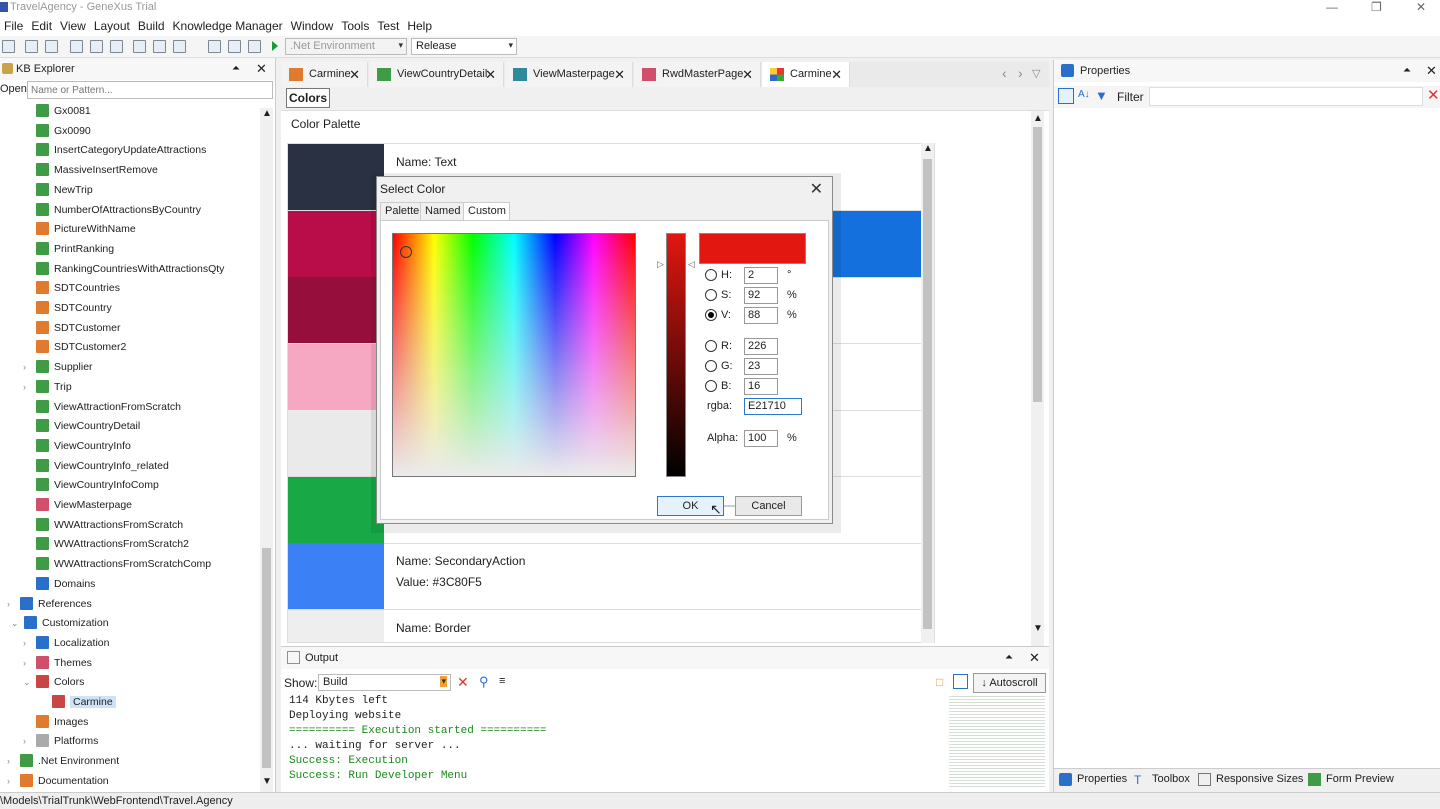  I want to click on cut-icon, so click(76, 46).